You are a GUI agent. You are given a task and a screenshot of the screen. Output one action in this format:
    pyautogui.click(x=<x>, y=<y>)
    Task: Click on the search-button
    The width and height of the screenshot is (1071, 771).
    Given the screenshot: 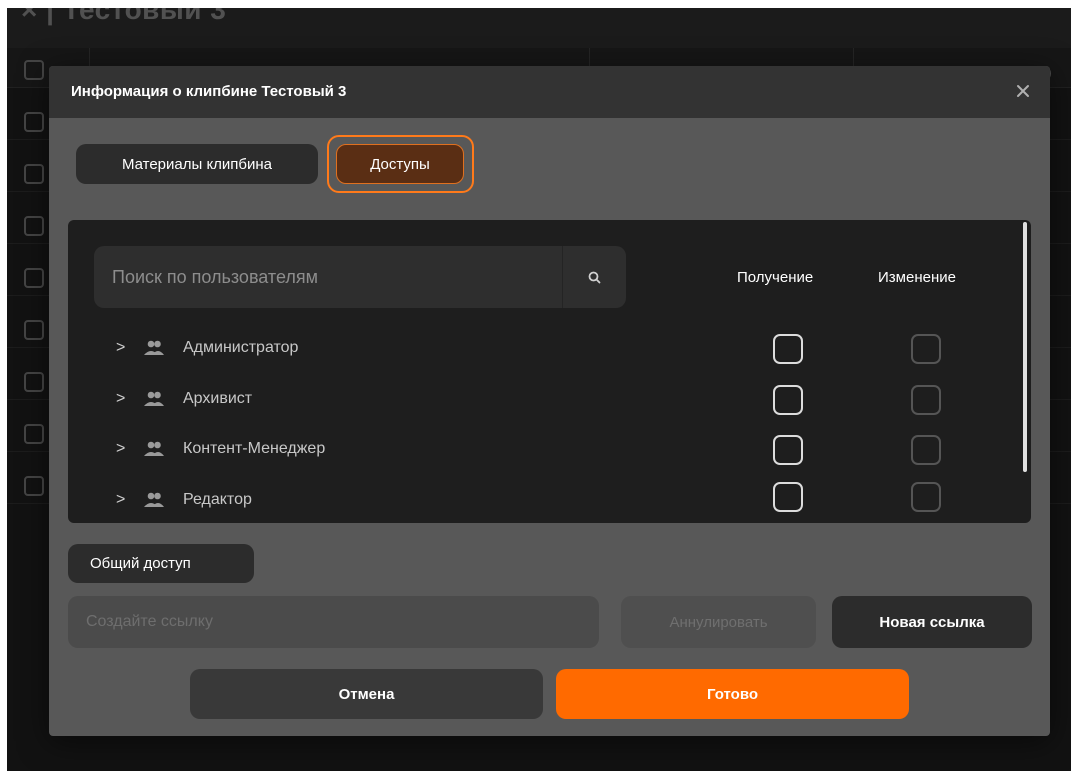 What is the action you would take?
    pyautogui.click(x=594, y=277)
    